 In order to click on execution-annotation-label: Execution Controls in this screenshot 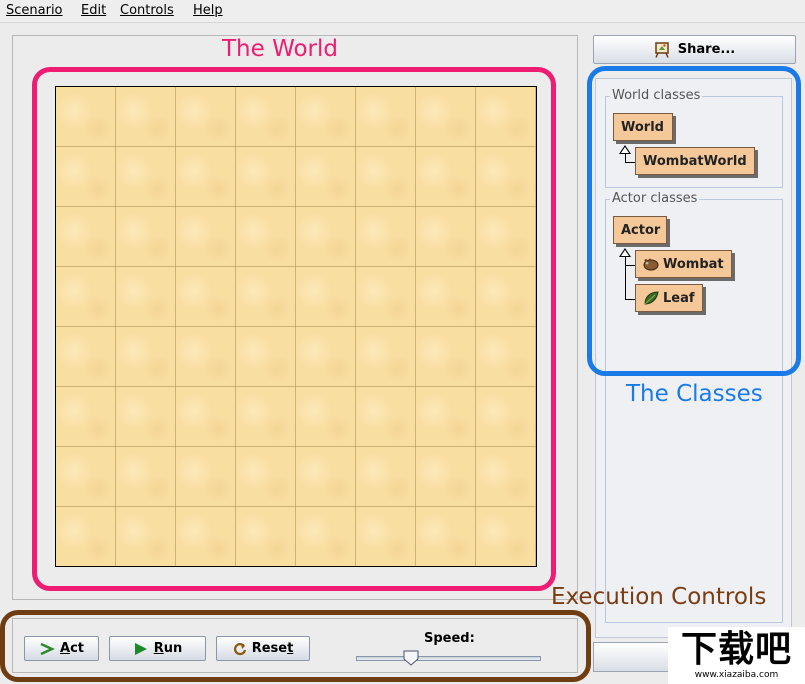, I will do `click(659, 597)`.